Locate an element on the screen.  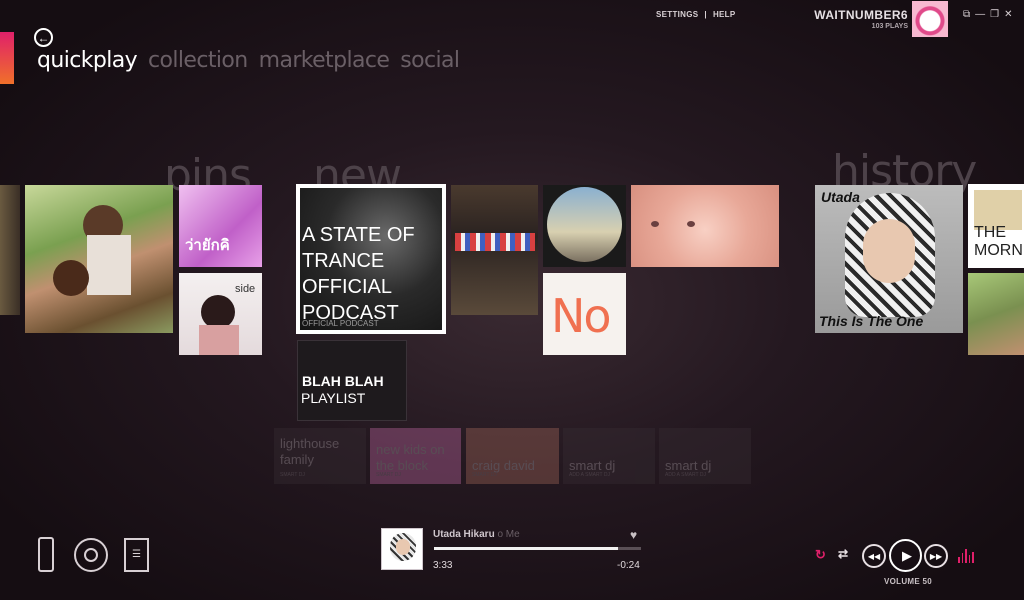
smart-dj-tile: new kids on the block SMART DJ is located at coordinates (415, 456).